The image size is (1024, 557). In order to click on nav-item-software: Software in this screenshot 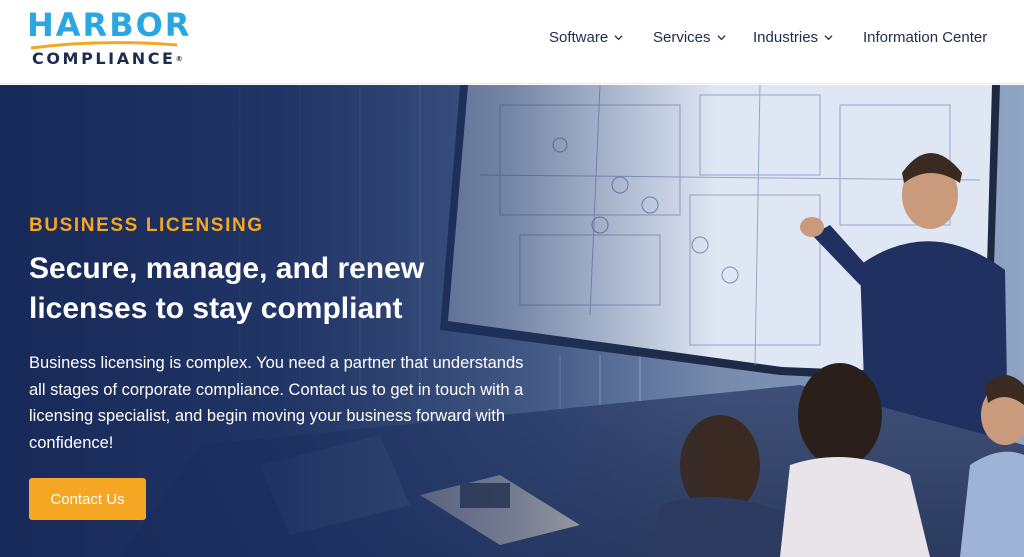, I will do `click(586, 37)`.